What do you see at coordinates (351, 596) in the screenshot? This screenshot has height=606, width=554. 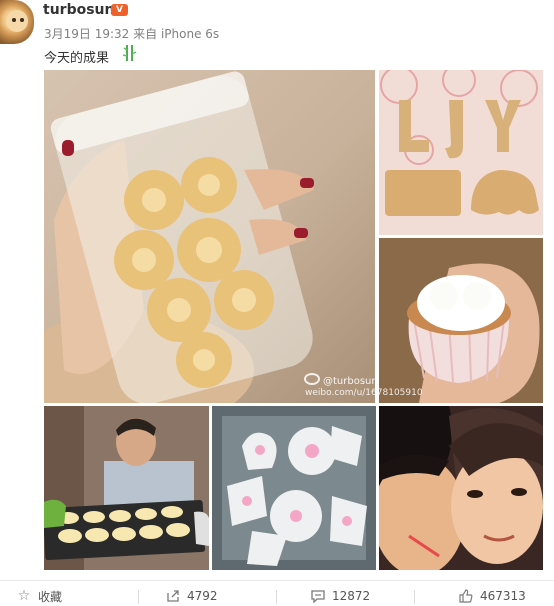 I see `comment-count: 12872` at bounding box center [351, 596].